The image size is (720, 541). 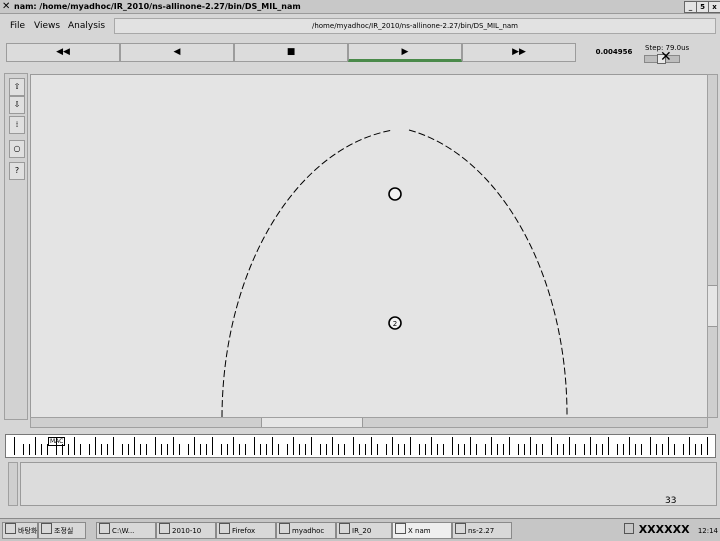 What do you see at coordinates (312, 422) in the screenshot?
I see `horizontal-scroll-thumb` at bounding box center [312, 422].